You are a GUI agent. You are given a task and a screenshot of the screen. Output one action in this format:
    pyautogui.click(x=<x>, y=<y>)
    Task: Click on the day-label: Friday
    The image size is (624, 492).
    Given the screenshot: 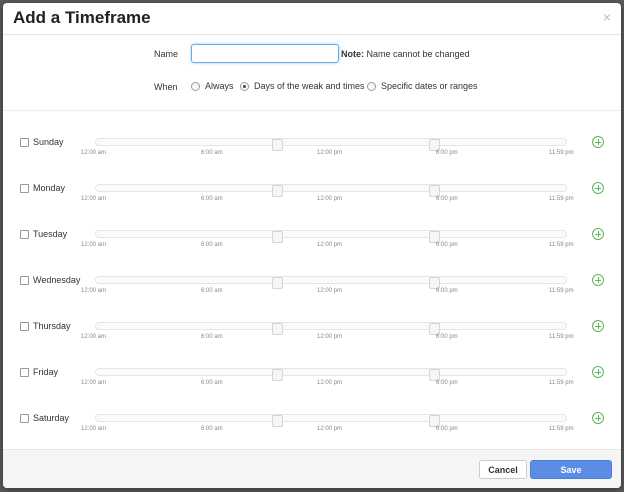 What is the action you would take?
    pyautogui.click(x=46, y=372)
    